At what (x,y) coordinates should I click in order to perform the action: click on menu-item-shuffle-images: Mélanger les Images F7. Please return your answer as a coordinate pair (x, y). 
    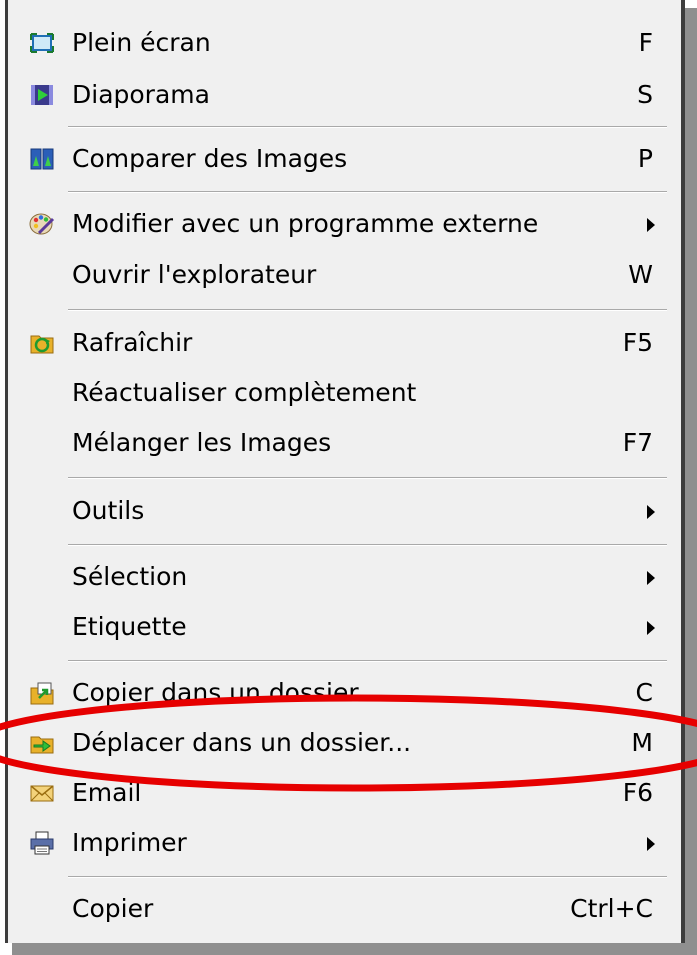
    Looking at the image, I should click on (344, 443).